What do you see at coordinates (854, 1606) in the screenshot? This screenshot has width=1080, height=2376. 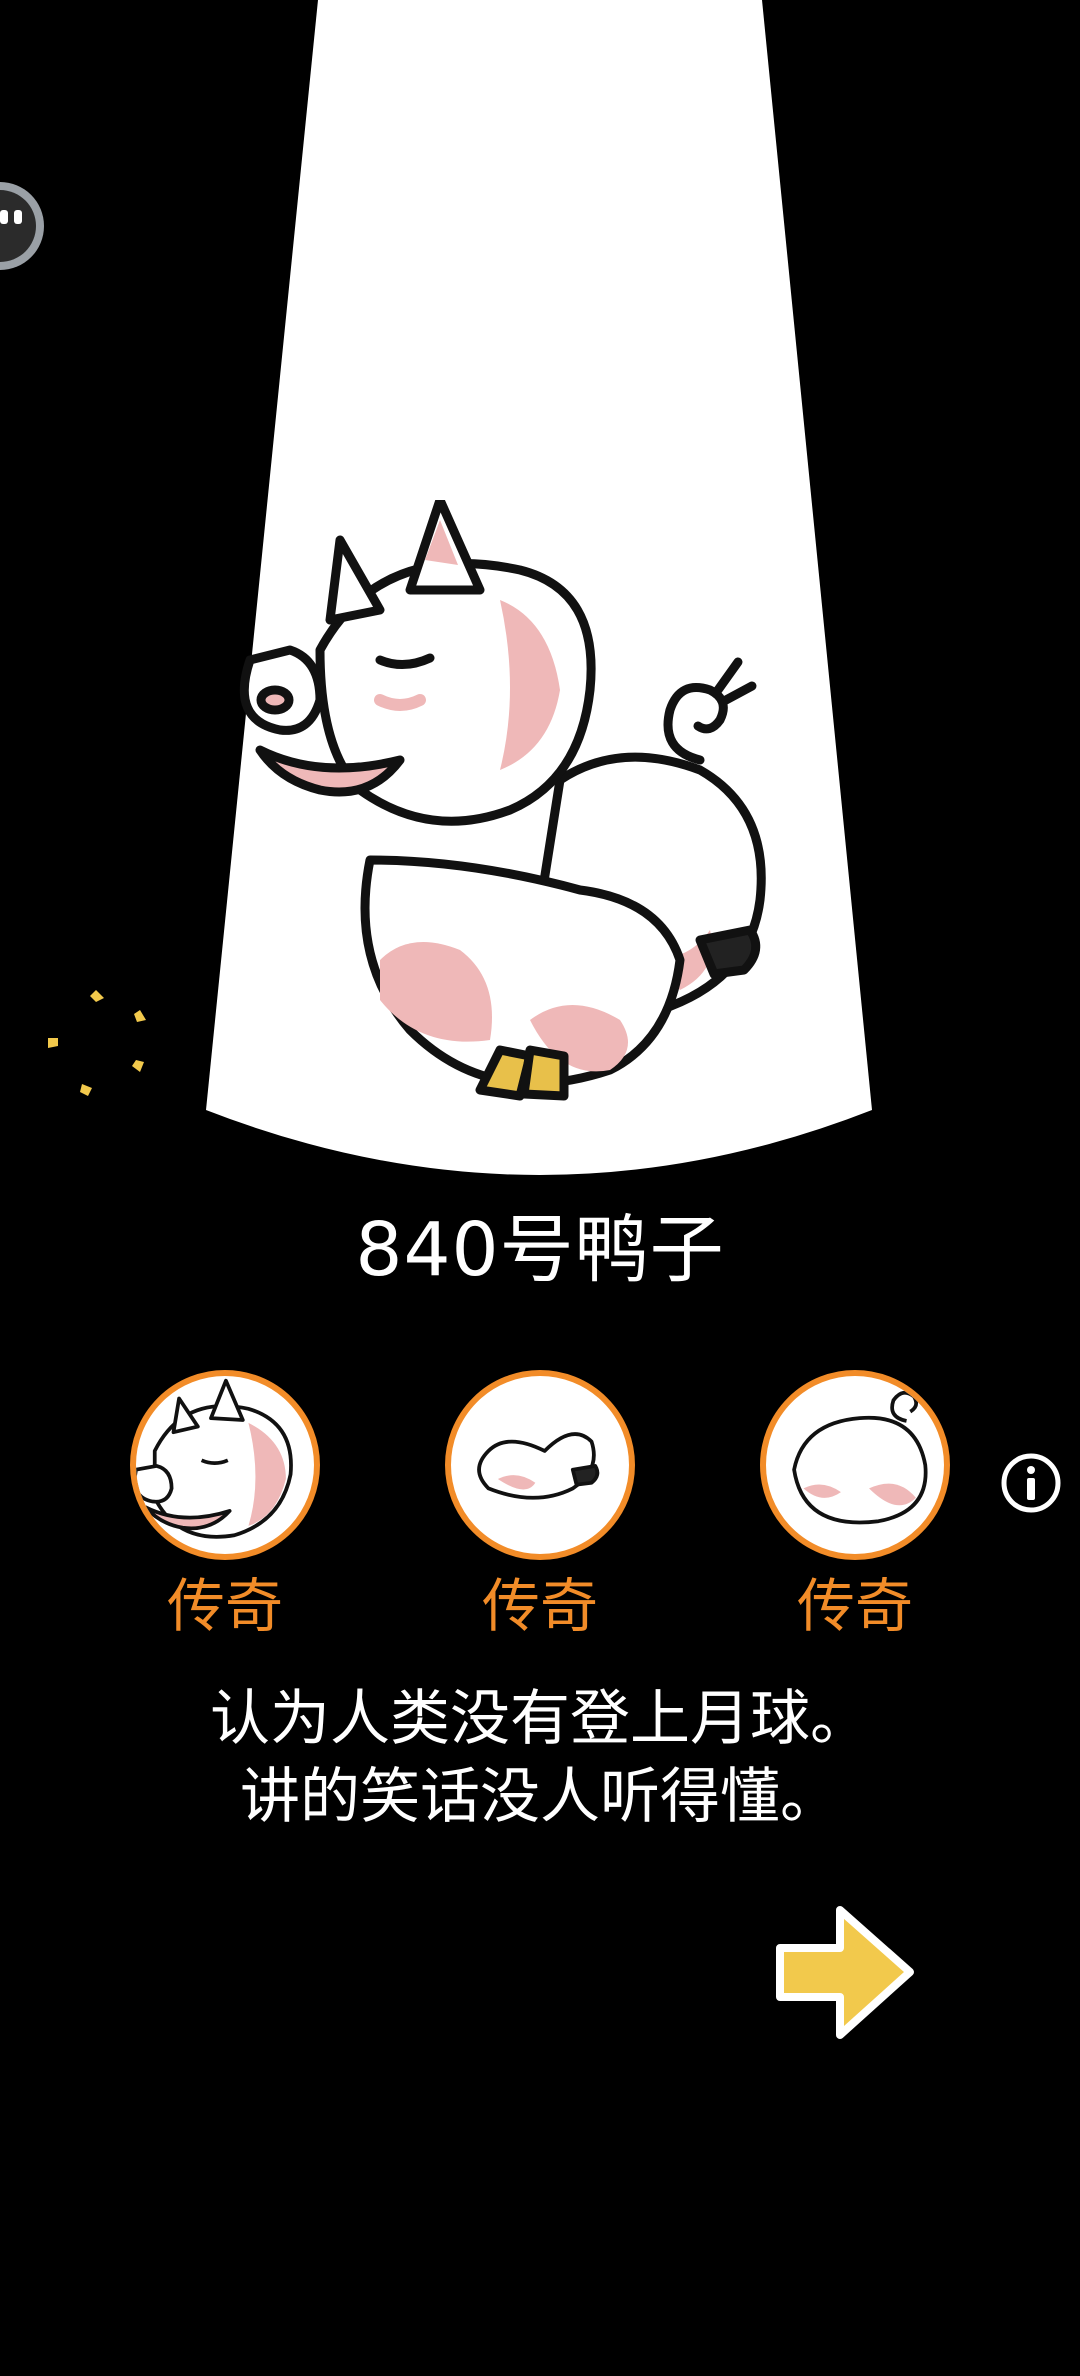 I see `part-rear-rarity: 传奇` at bounding box center [854, 1606].